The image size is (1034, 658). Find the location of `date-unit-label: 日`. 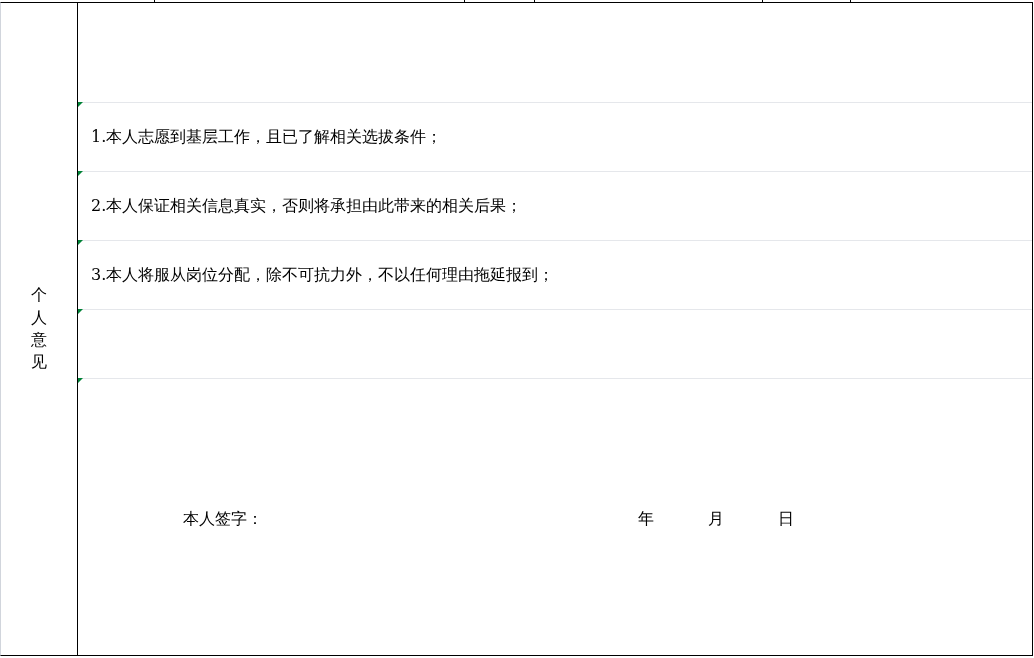

date-unit-label: 日 is located at coordinates (786, 519).